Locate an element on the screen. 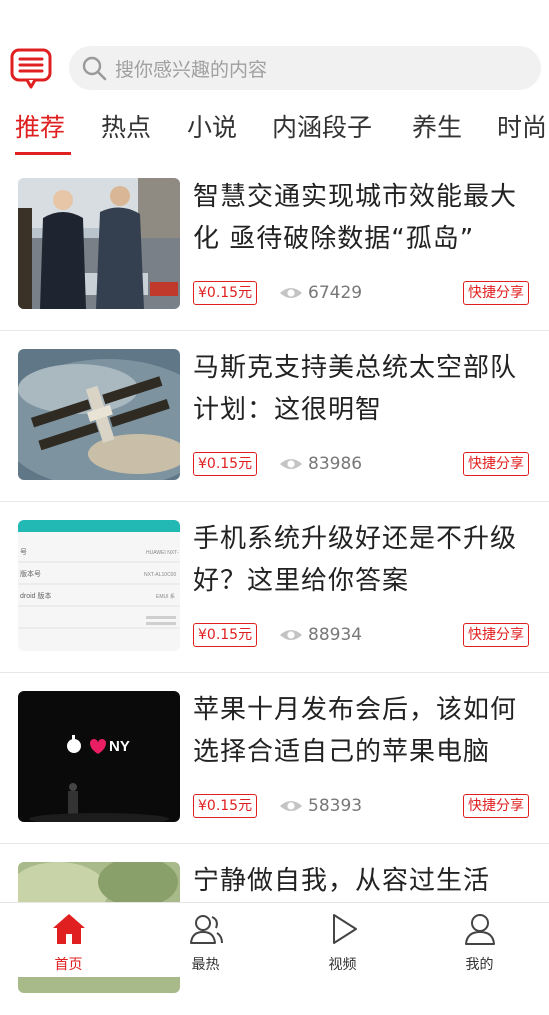 This screenshot has width=549, height=1015. article-meta: ¥0.15元 67429 快捷分享 is located at coordinates (363, 294).